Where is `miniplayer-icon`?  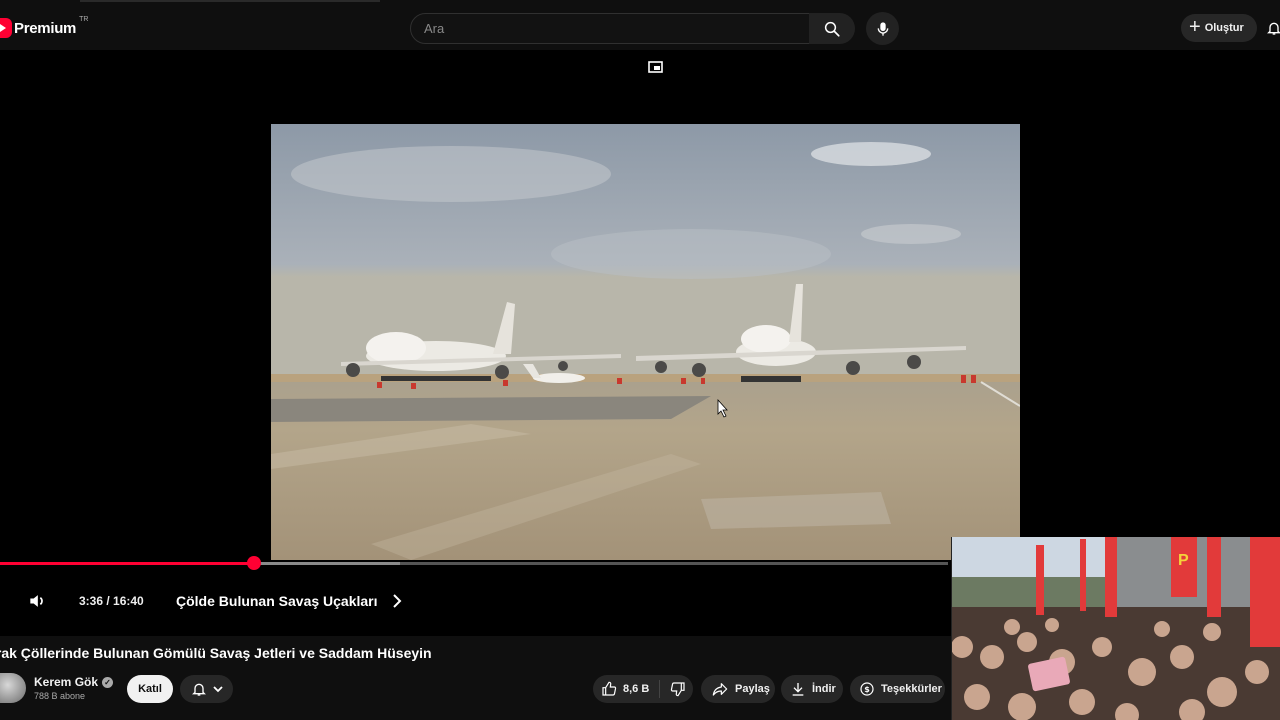
miniplayer-icon is located at coordinates (655, 67).